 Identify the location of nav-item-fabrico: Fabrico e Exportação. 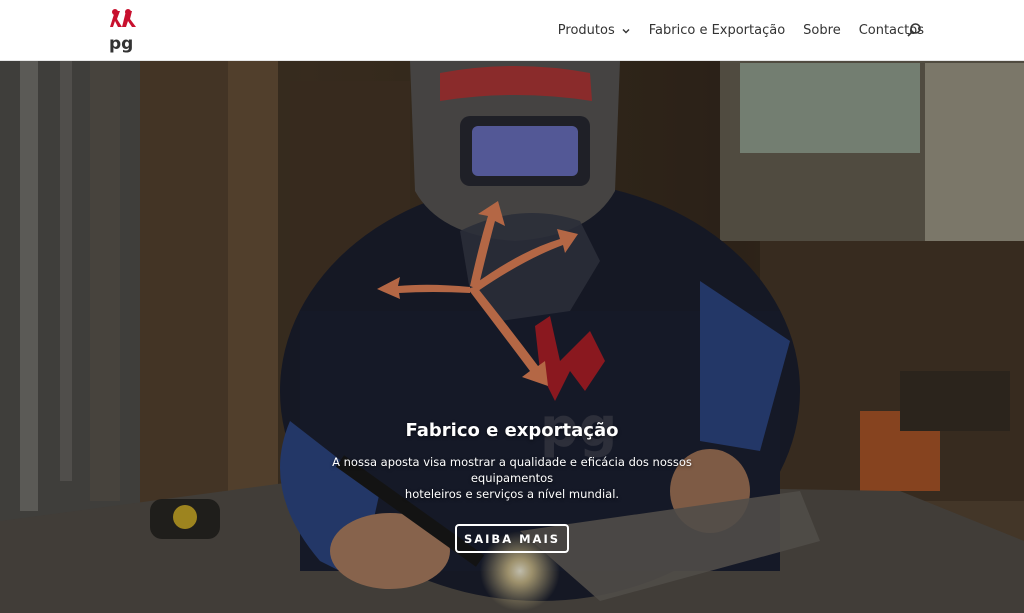
(717, 30).